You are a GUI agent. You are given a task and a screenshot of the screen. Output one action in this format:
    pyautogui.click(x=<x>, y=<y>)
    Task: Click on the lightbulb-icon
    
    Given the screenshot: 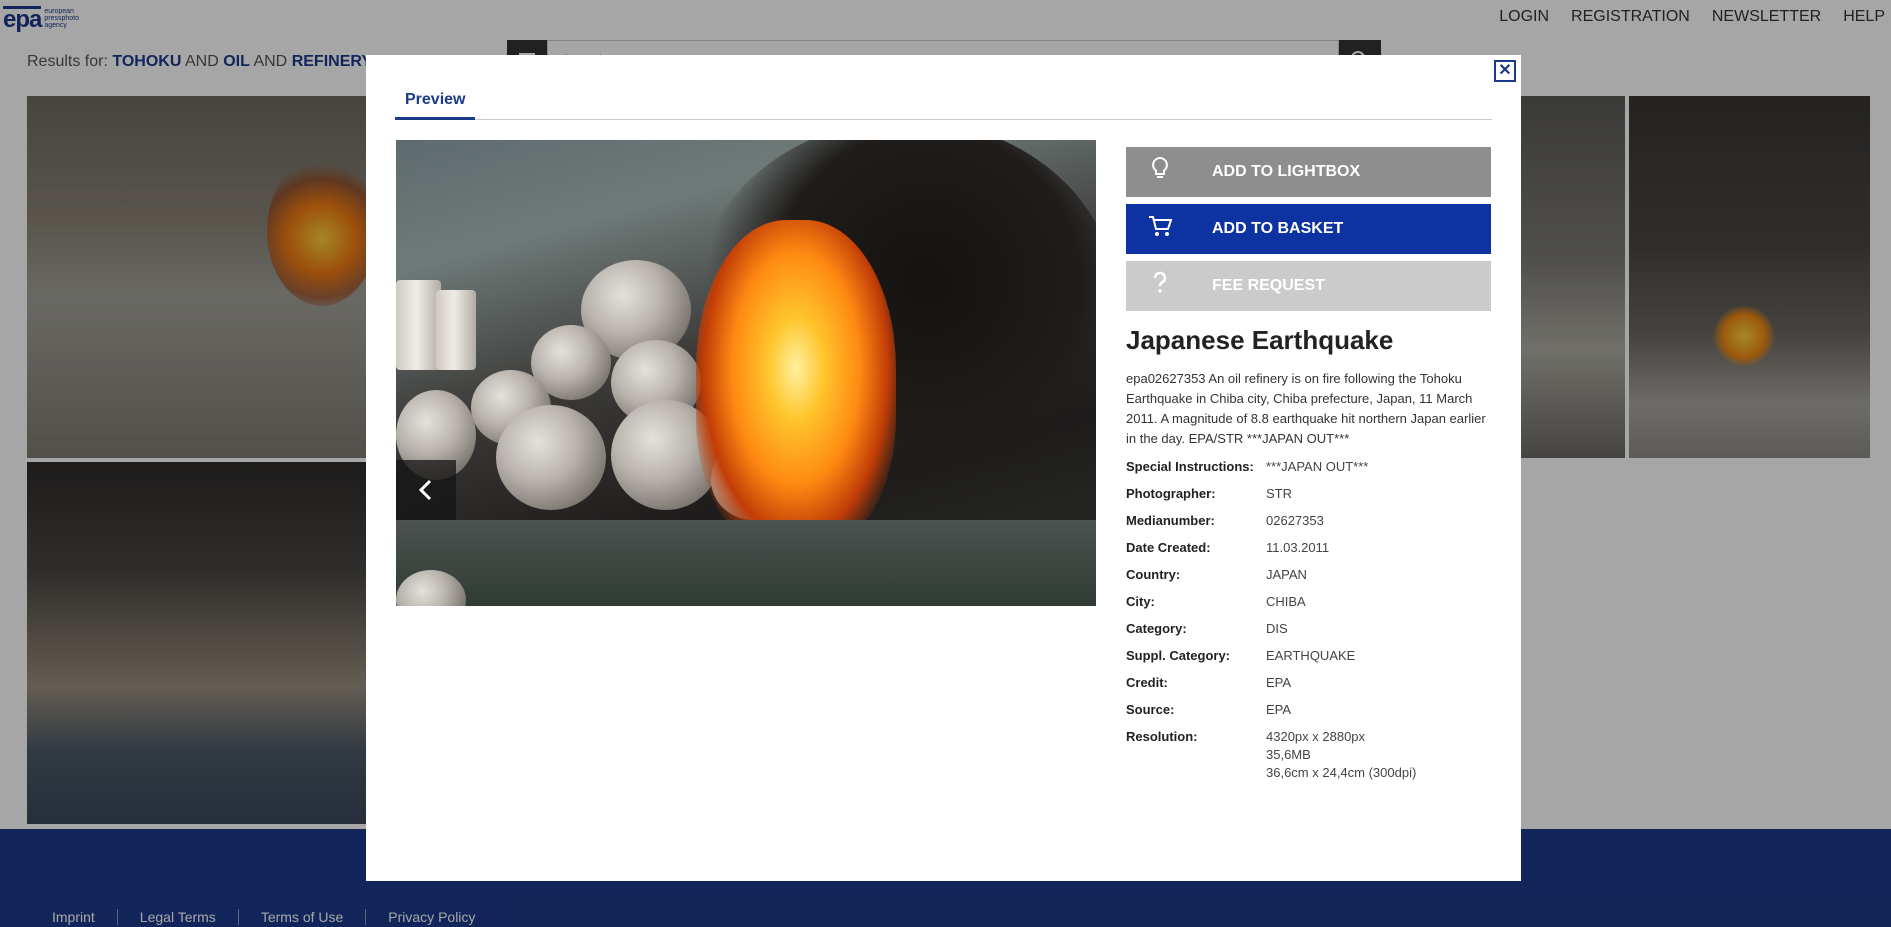 What is the action you would take?
    pyautogui.click(x=1160, y=172)
    